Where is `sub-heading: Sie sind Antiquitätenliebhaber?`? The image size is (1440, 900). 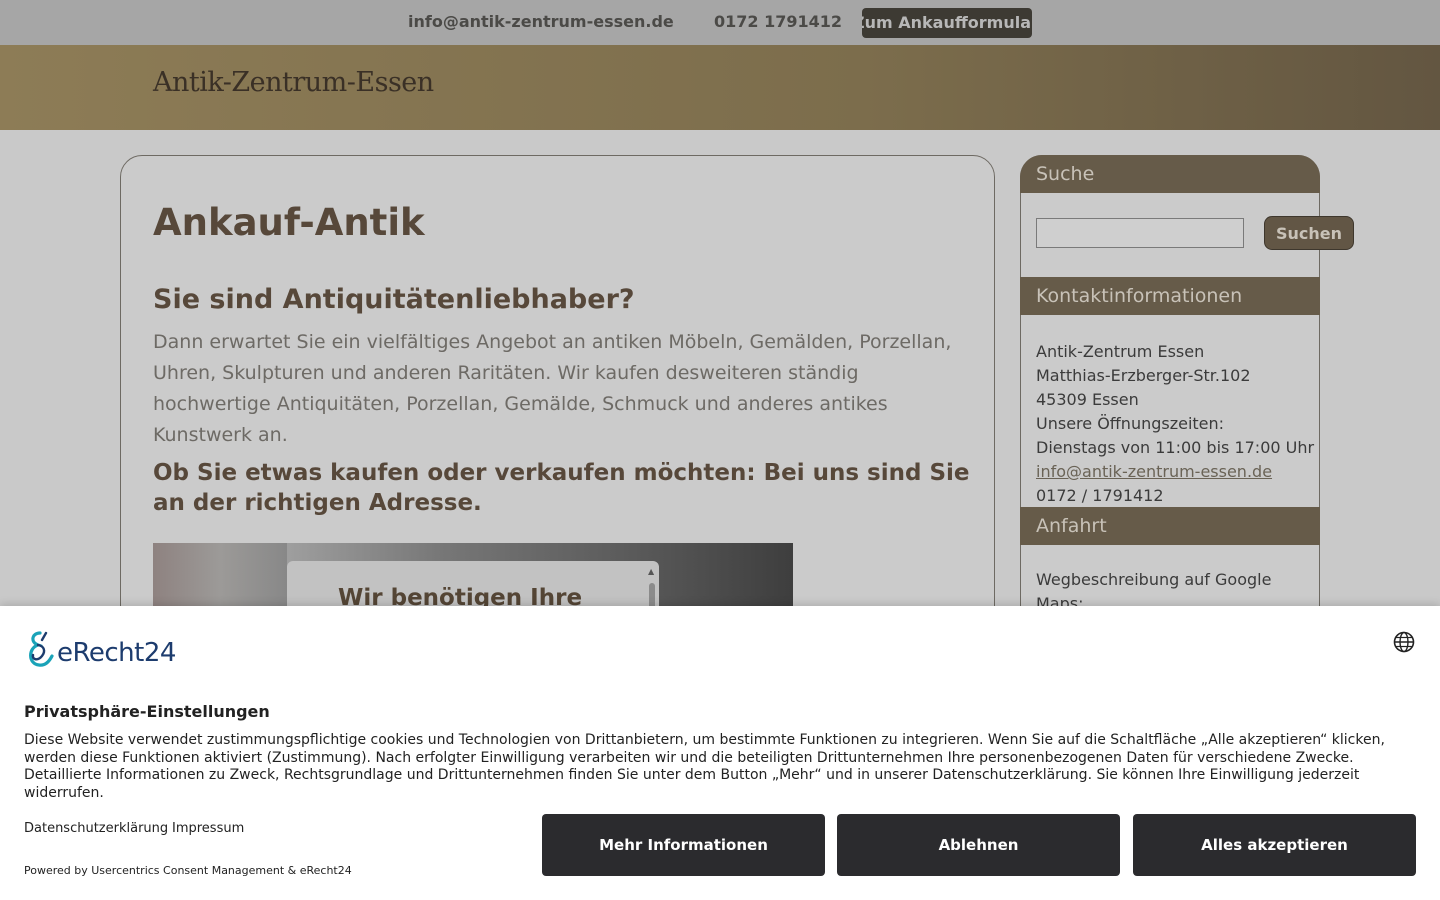
sub-heading: Sie sind Antiquitätenliebhaber? is located at coordinates (394, 299).